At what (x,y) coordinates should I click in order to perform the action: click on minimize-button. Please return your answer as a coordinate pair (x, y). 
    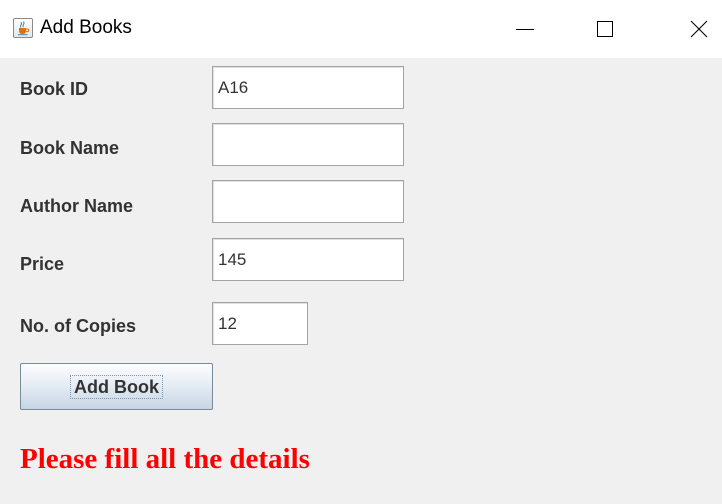
    Looking at the image, I should click on (525, 29).